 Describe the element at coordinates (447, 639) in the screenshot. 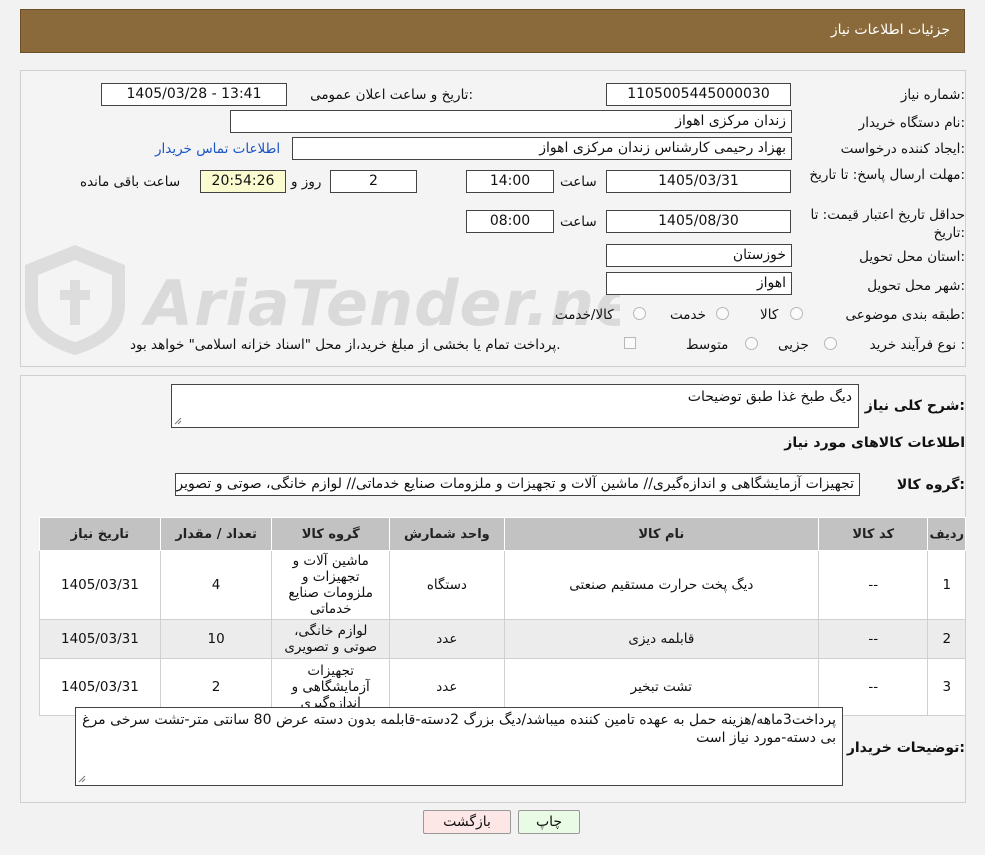

I see `cell-unit: عدد` at that location.